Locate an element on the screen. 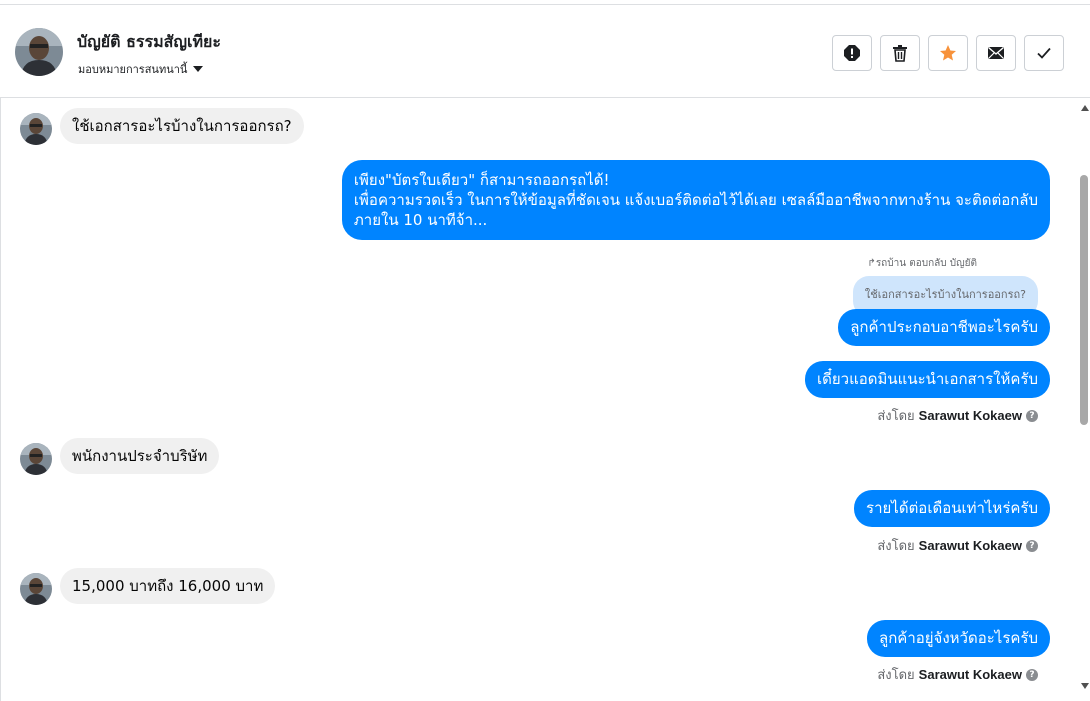 The width and height of the screenshot is (1090, 701). assign-conversation-dropdown: มอบหมายการสนทนานี้ is located at coordinates (141, 69).